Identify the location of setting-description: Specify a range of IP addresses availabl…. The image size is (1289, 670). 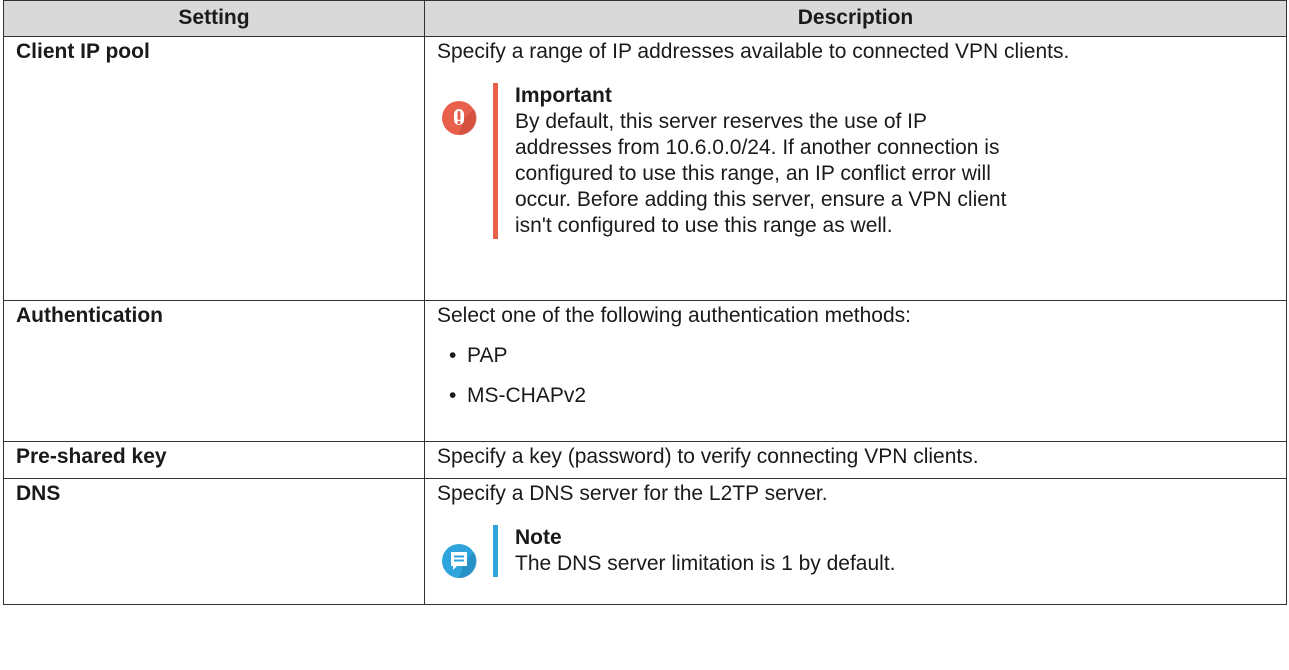
(753, 51).